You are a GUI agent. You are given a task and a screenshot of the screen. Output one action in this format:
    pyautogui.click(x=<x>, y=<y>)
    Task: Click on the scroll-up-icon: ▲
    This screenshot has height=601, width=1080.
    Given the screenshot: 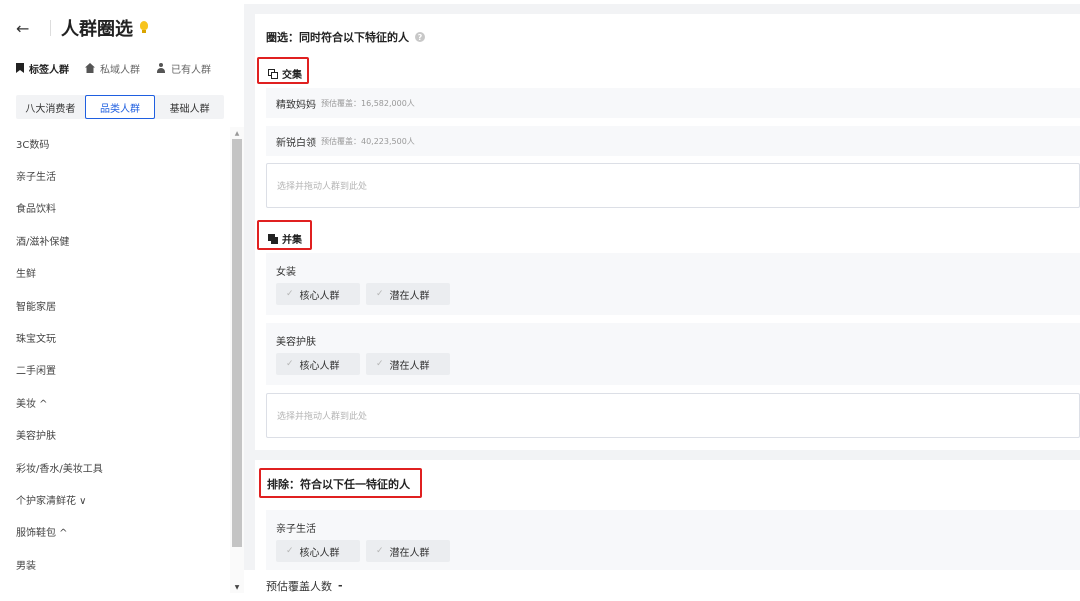 What is the action you would take?
    pyautogui.click(x=237, y=133)
    